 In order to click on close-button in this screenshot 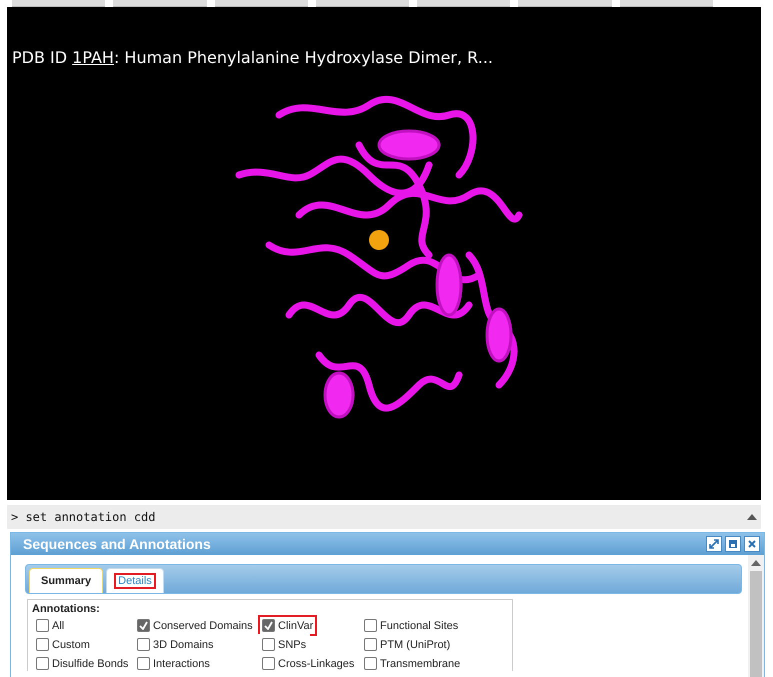, I will do `click(752, 544)`.